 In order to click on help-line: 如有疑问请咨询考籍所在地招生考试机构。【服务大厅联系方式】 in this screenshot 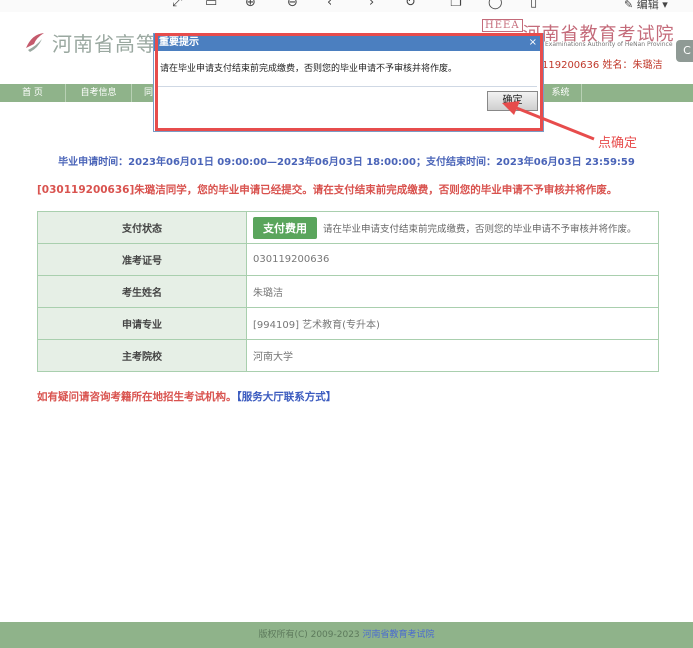, I will do `click(186, 396)`.